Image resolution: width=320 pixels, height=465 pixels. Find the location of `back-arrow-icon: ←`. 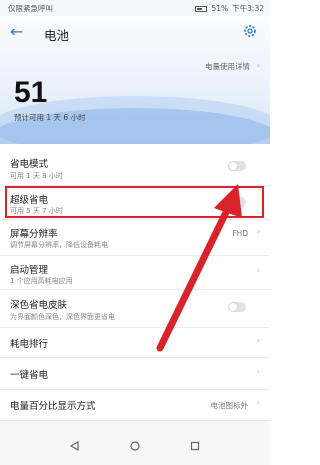

back-arrow-icon: ← is located at coordinates (16, 32).